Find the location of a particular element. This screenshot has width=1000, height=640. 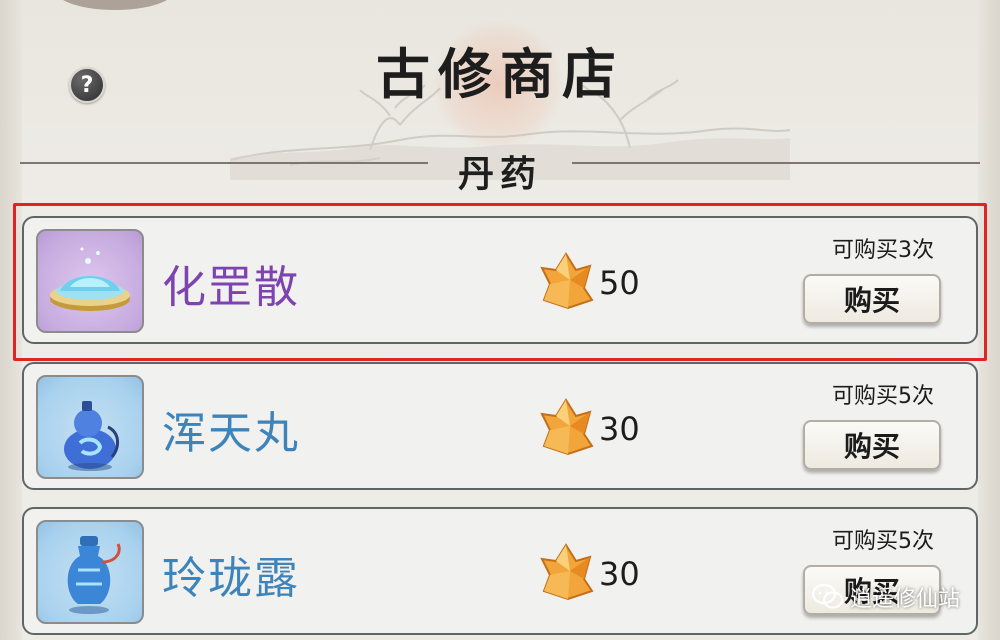

gourd-bottle-icon is located at coordinates (91, 436).